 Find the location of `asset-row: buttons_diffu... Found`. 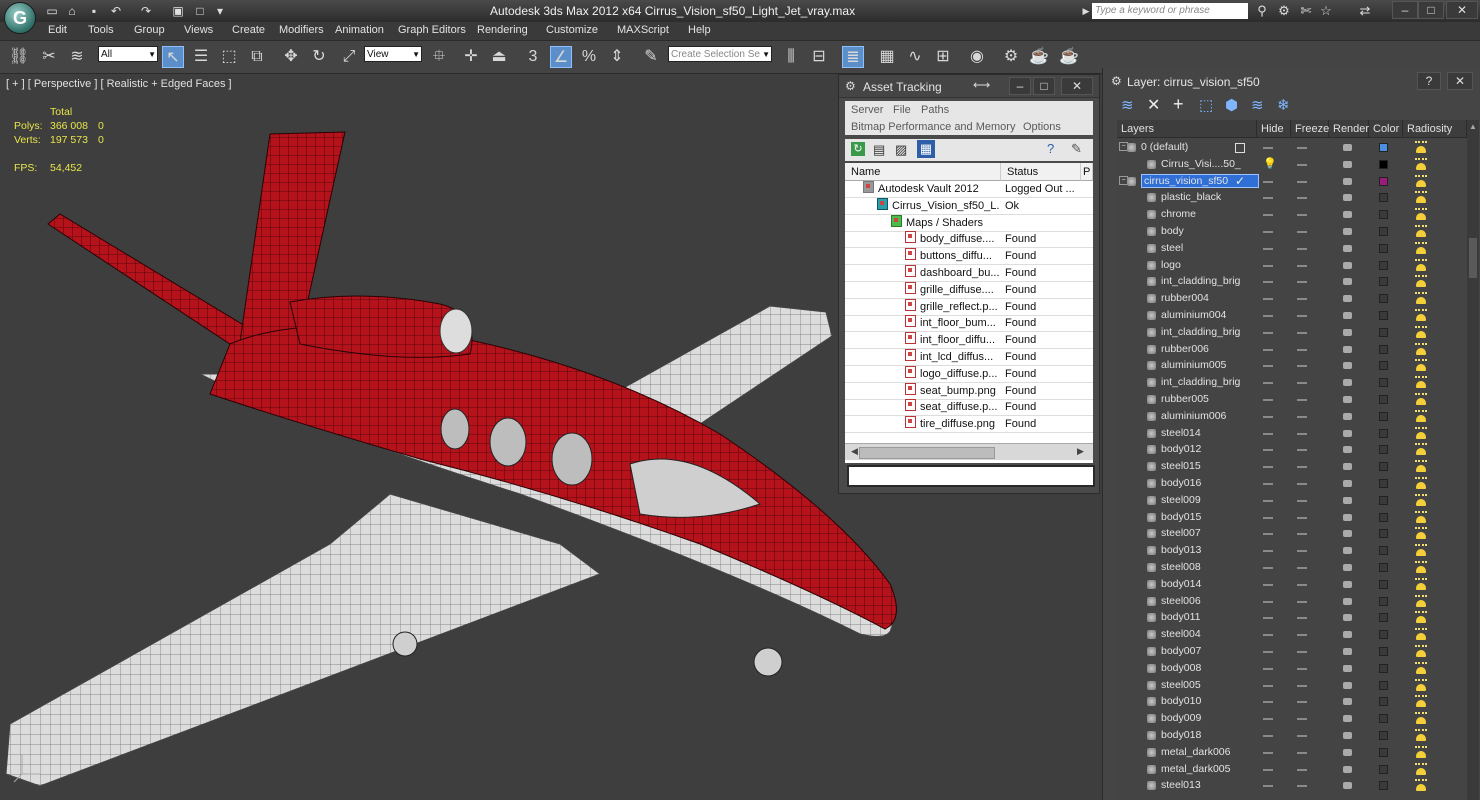

asset-row: buttons_diffu... Found is located at coordinates (969, 257).